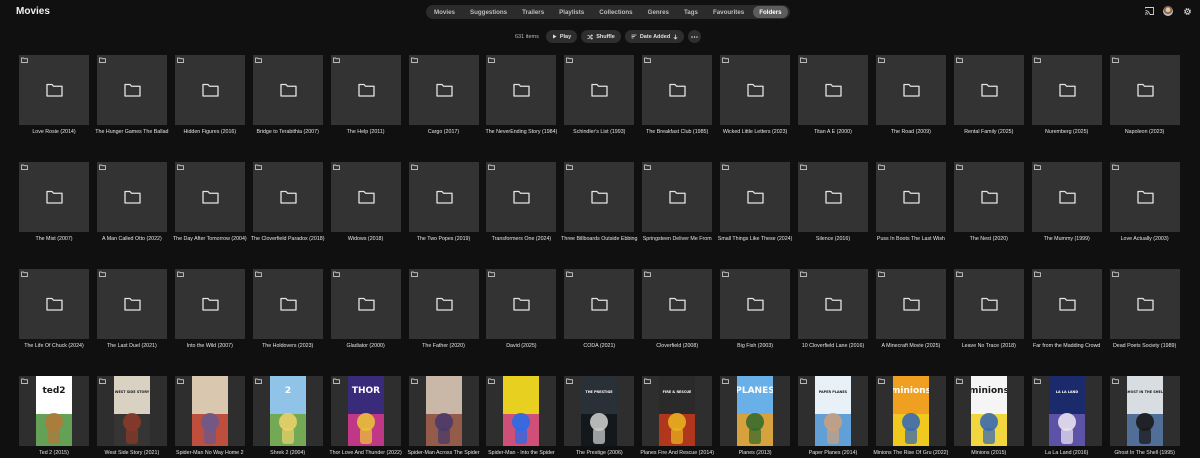 This screenshot has height=458, width=1200. I want to click on folder-title: The Day After Tomorrow (2004), so click(210, 239).